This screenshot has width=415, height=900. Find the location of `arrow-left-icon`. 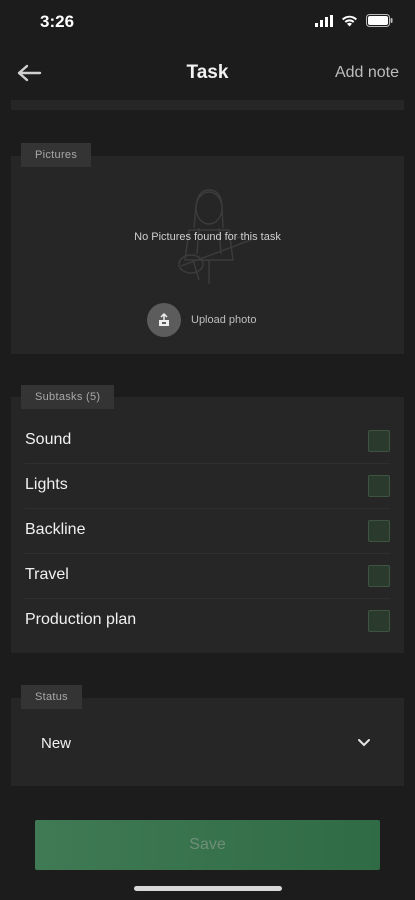

arrow-left-icon is located at coordinates (29, 73).